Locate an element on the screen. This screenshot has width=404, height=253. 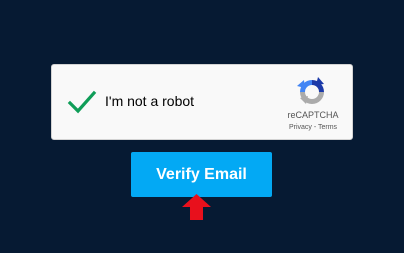
privacy-link: Privacy is located at coordinates (300, 127).